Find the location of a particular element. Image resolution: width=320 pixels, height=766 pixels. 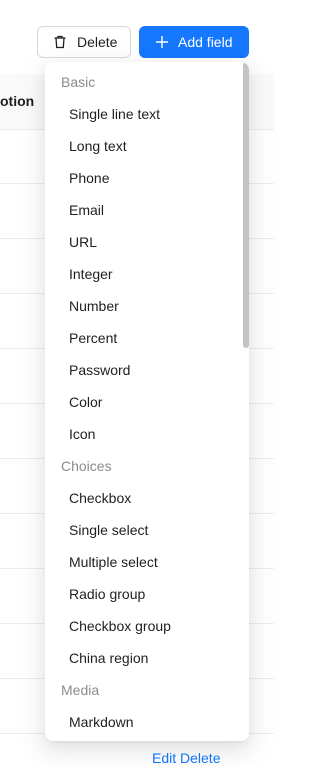

add-field-button-label: Add field is located at coordinates (205, 42).